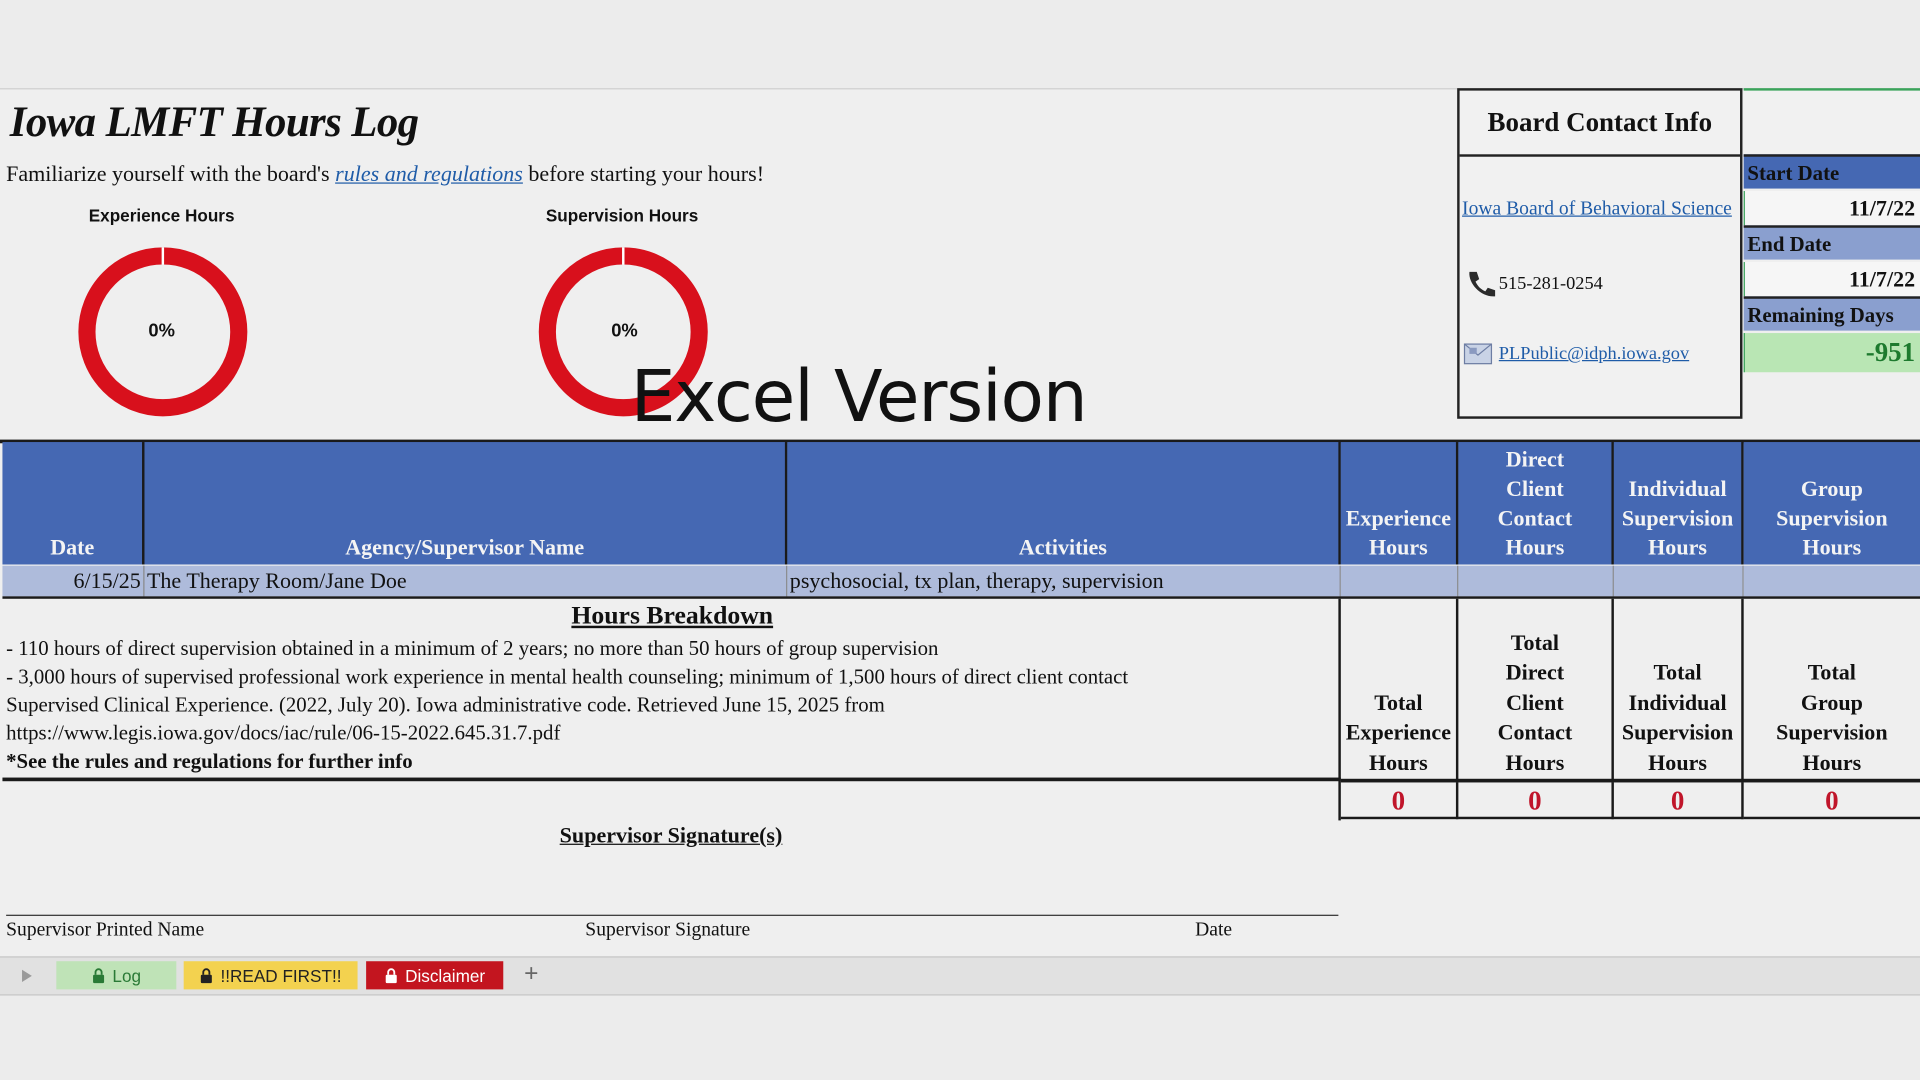  What do you see at coordinates (1535, 547) in the screenshot?
I see `col-header-direct-line: Hours` at bounding box center [1535, 547].